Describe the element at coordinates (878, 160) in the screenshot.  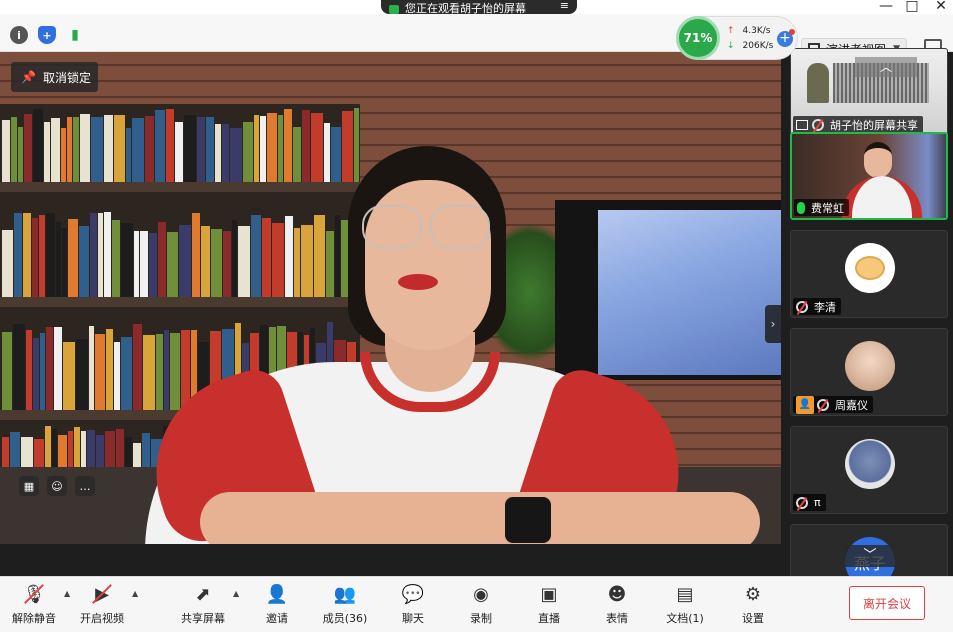
I see `person-face` at that location.